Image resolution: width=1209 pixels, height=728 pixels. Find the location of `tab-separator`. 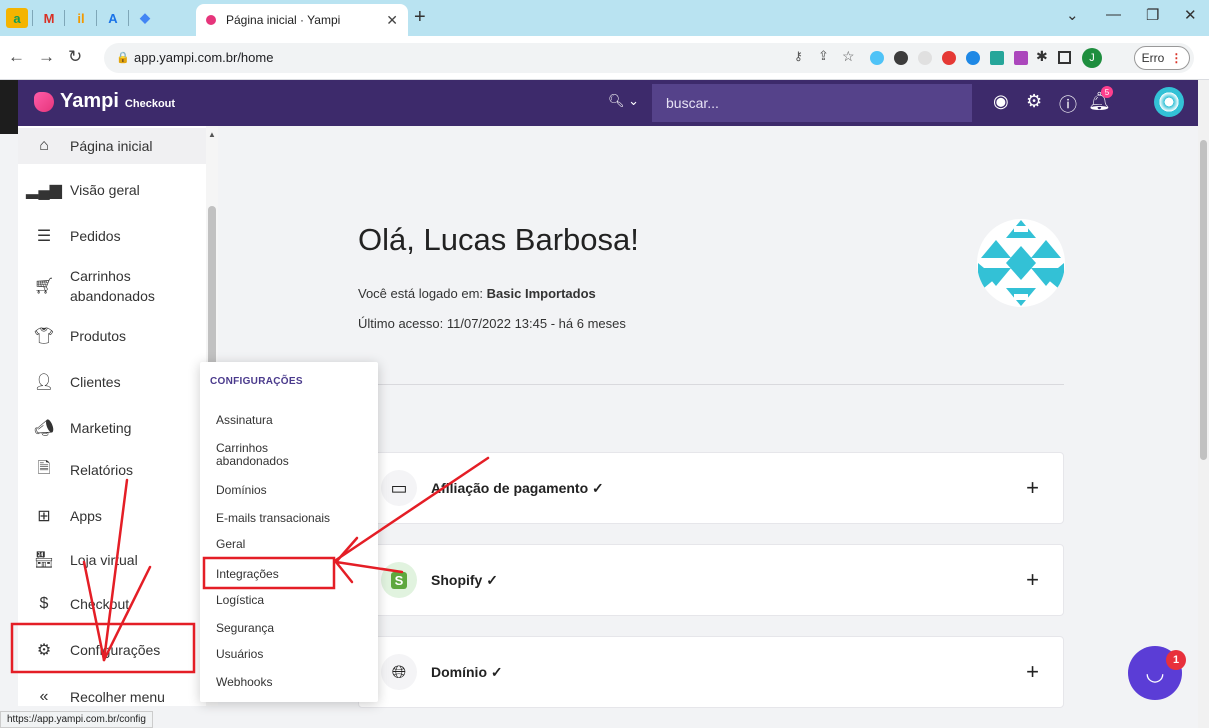

tab-separator is located at coordinates (96, 18).